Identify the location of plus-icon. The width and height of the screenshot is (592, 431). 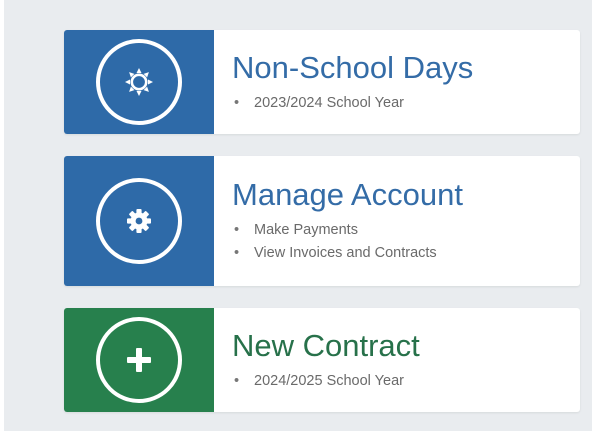
(139, 360).